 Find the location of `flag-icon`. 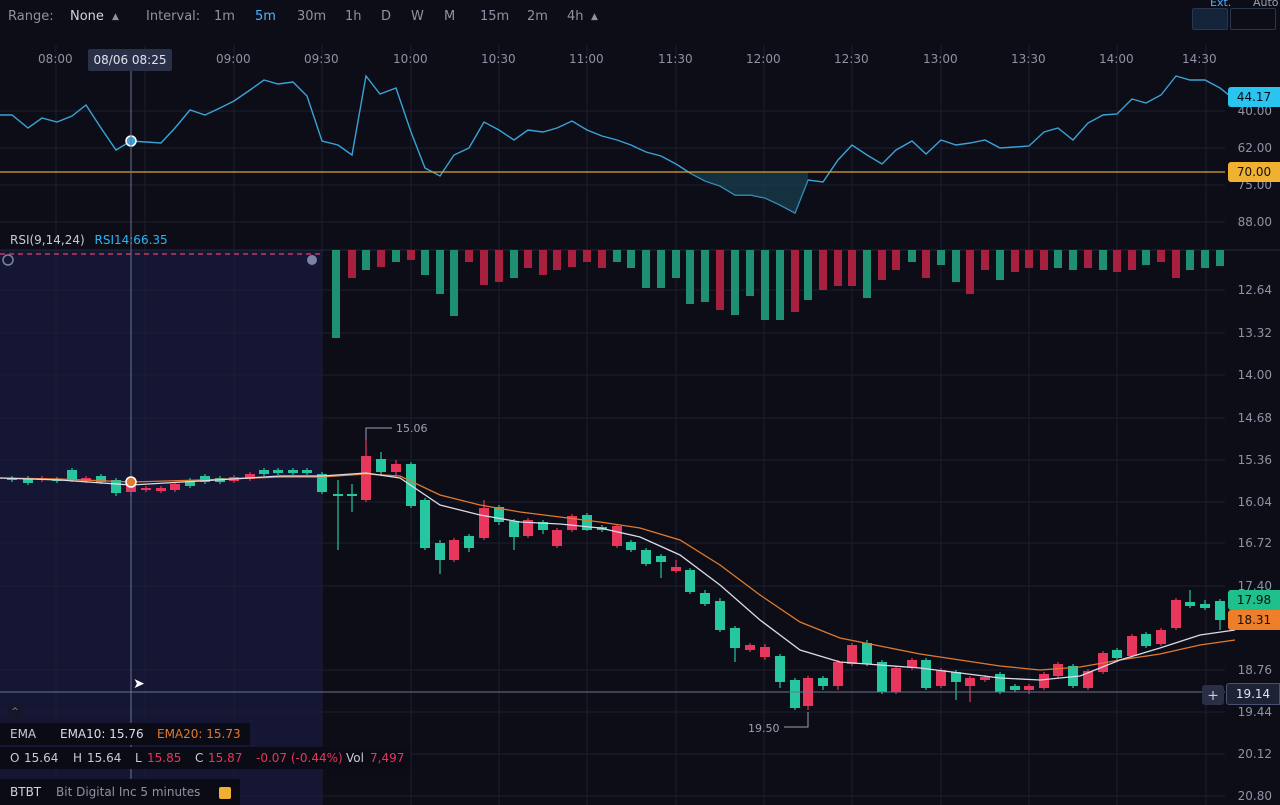

flag-icon is located at coordinates (225, 793).